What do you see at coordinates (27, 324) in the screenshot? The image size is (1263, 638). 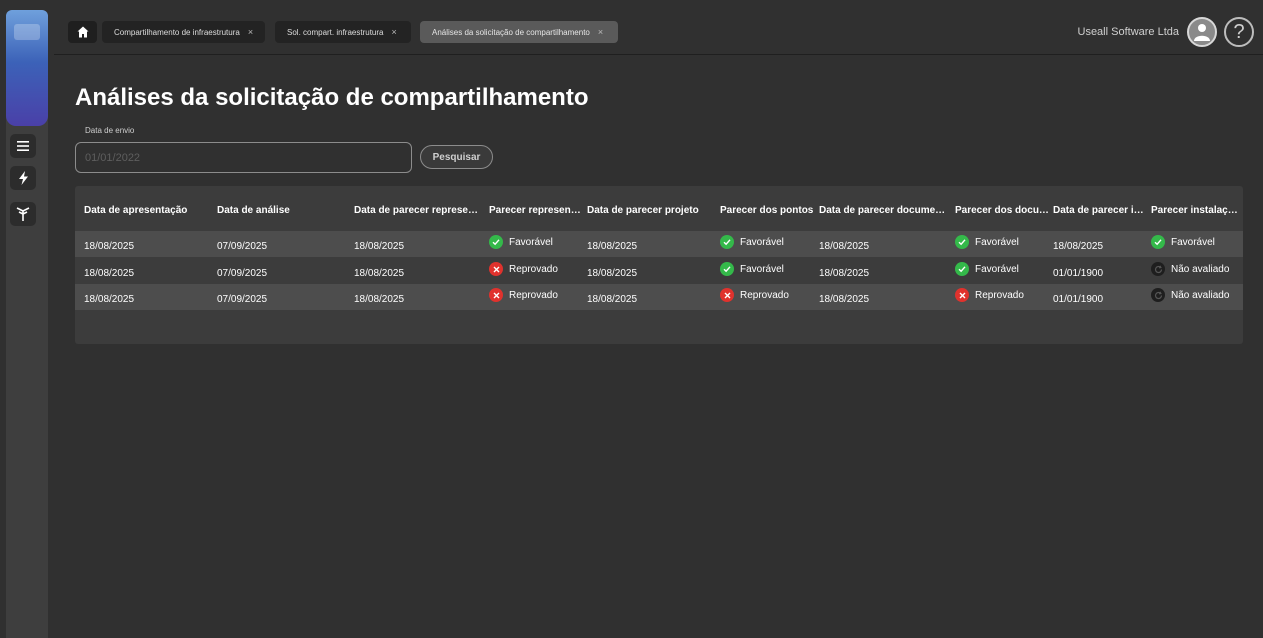 I see `sidebar` at bounding box center [27, 324].